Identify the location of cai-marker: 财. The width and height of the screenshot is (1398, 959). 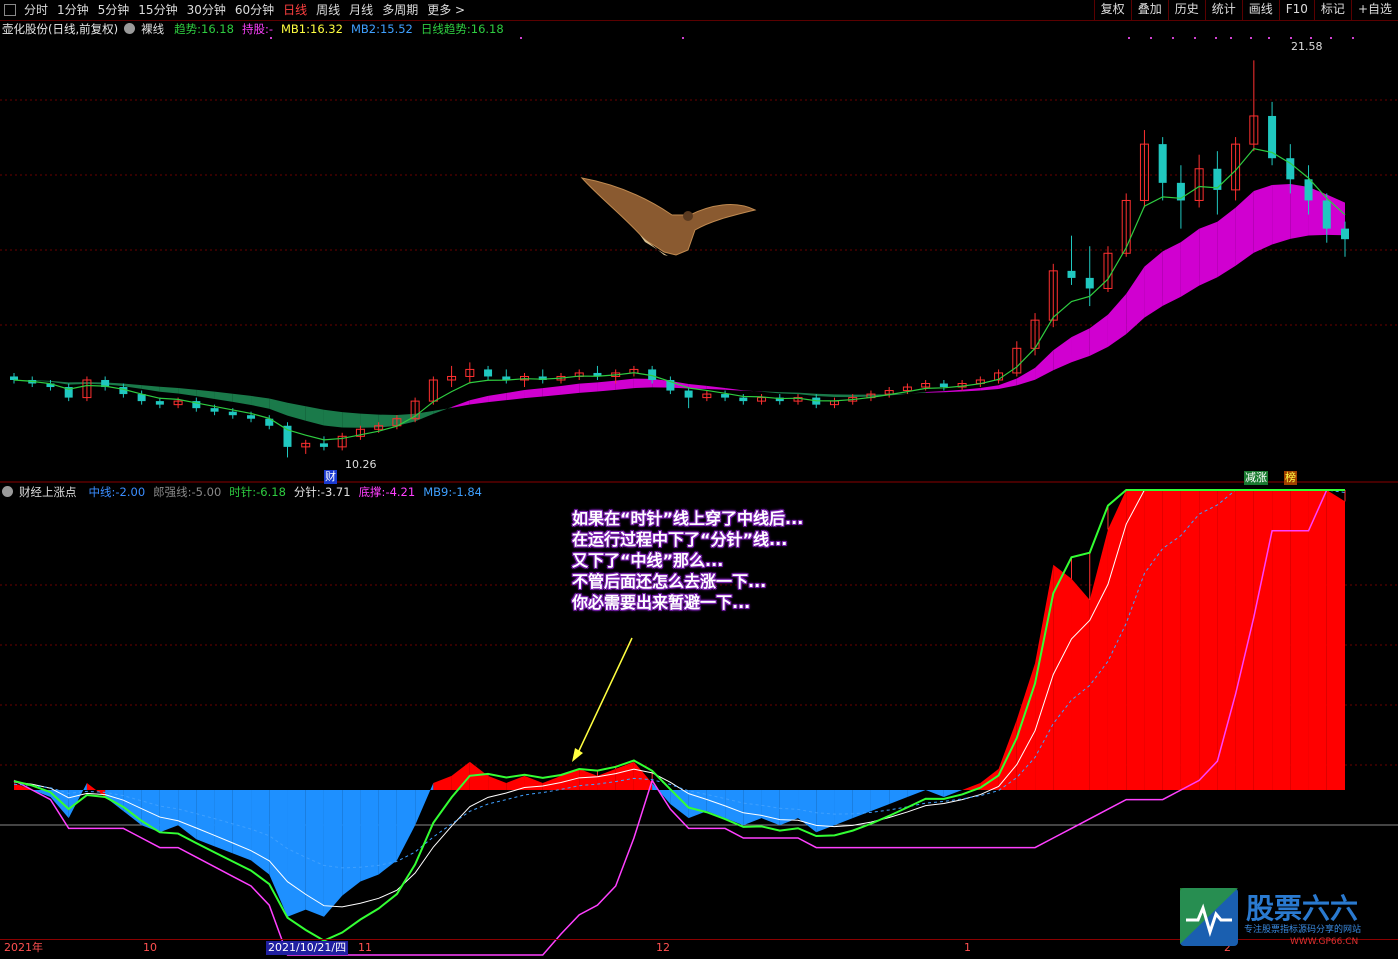
(330, 477).